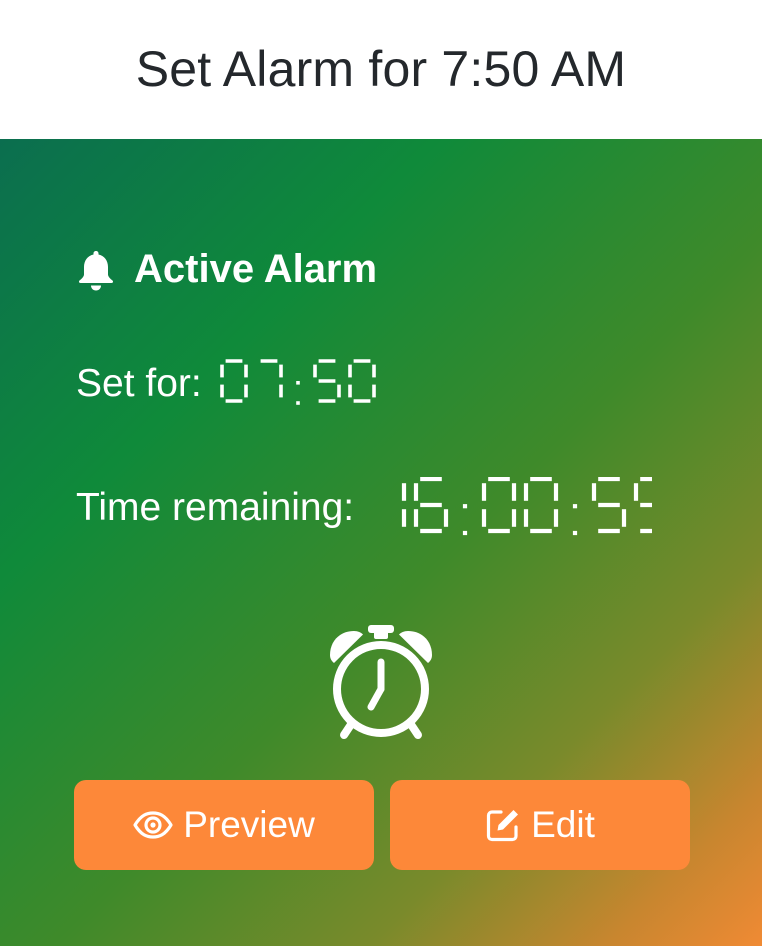 This screenshot has height=946, width=762. Describe the element at coordinates (503, 826) in the screenshot. I see `edit-icon` at that location.